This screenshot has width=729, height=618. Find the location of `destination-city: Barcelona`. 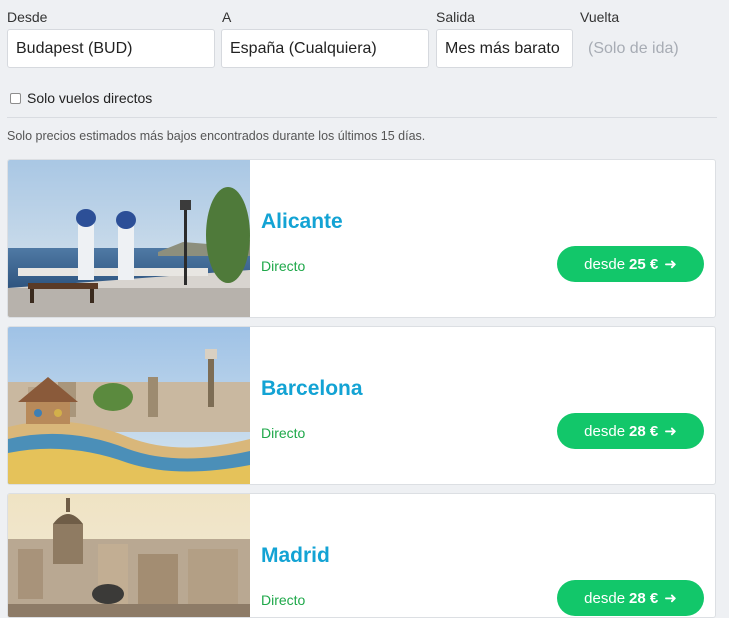

destination-city: Barcelona is located at coordinates (312, 389).